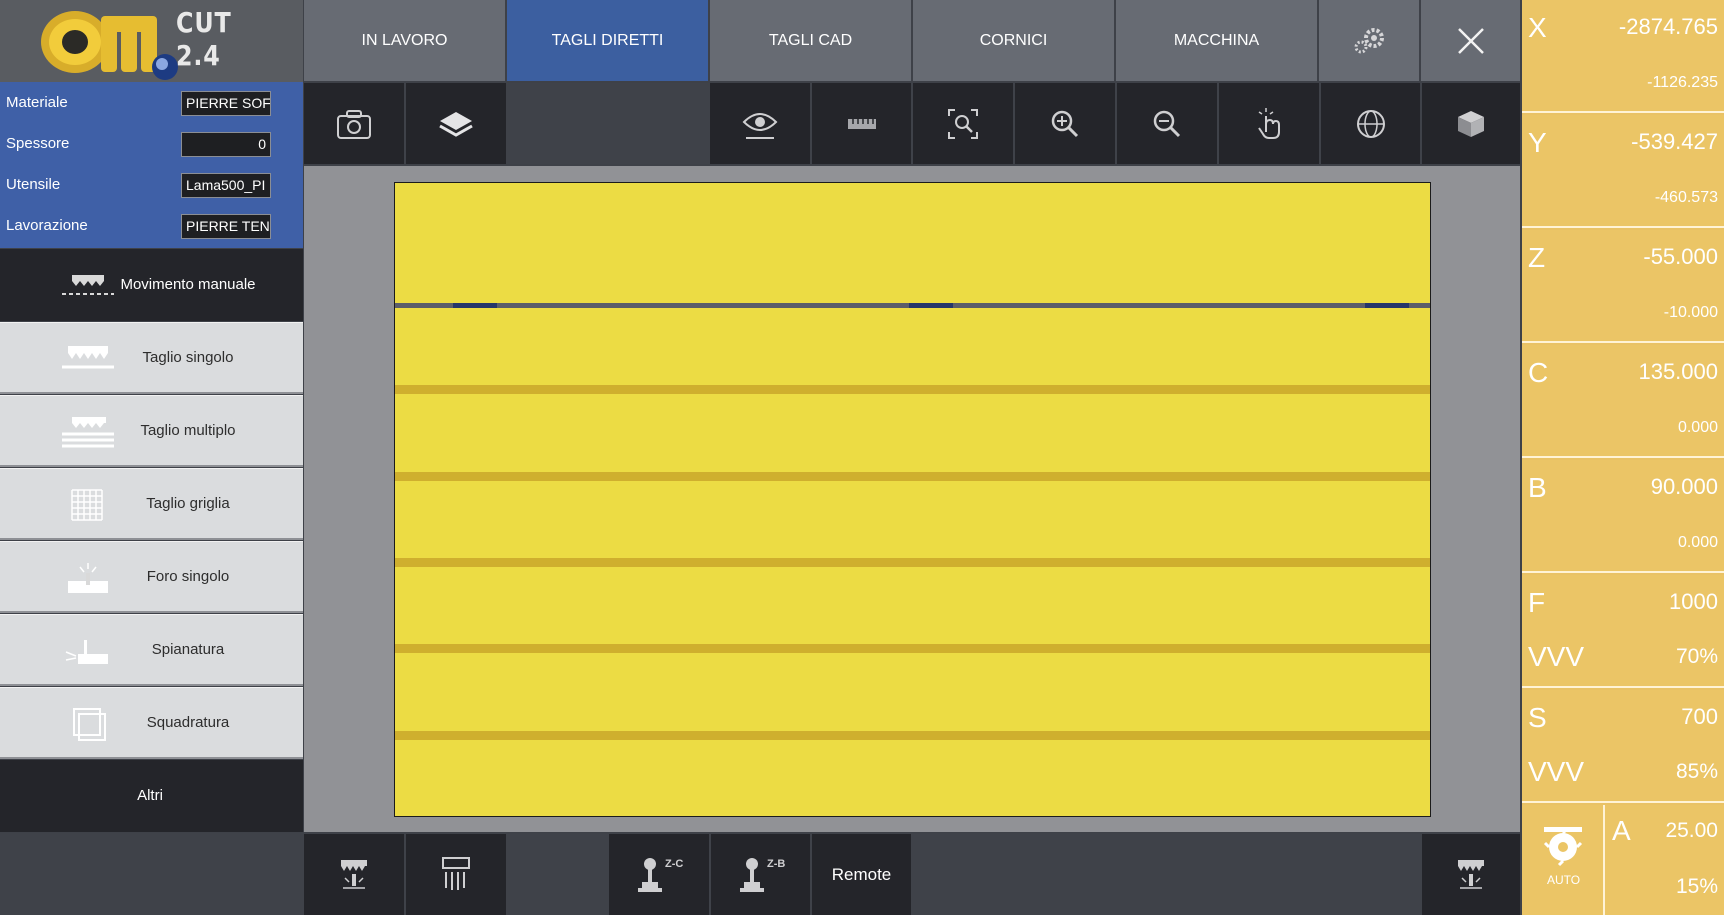 The height and width of the screenshot is (915, 1724). Describe the element at coordinates (1537, 487) in the screenshot. I see `axis-b-name: B` at that location.